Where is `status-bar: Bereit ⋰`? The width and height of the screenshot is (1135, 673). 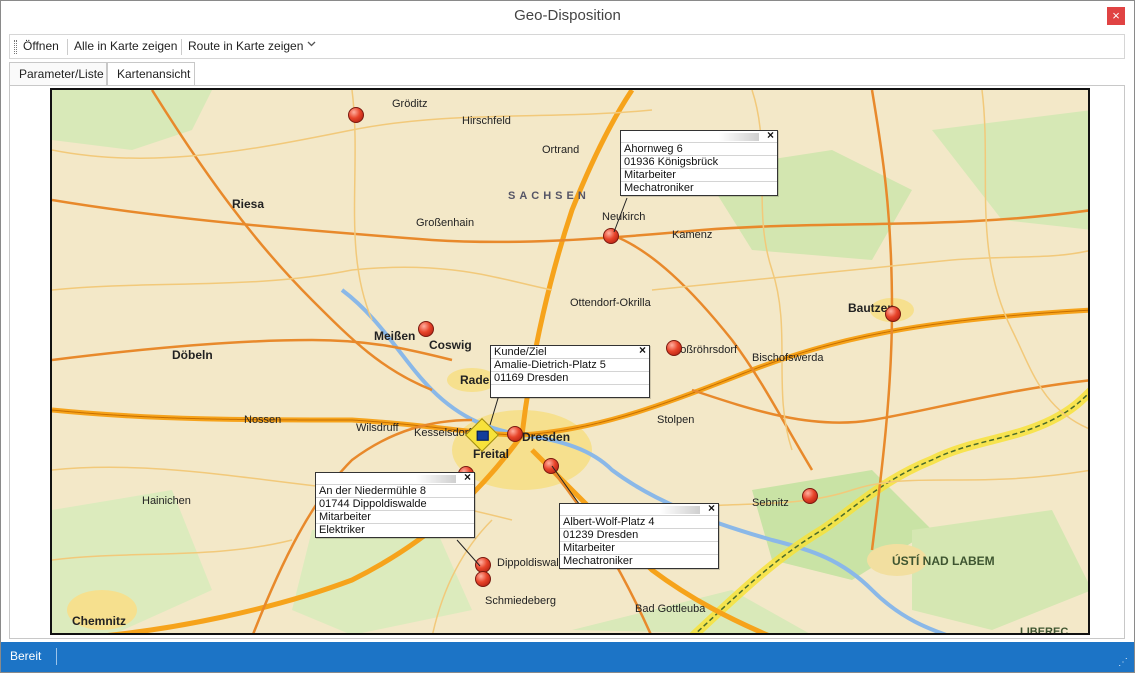 status-bar: Bereit ⋰ is located at coordinates (567, 657).